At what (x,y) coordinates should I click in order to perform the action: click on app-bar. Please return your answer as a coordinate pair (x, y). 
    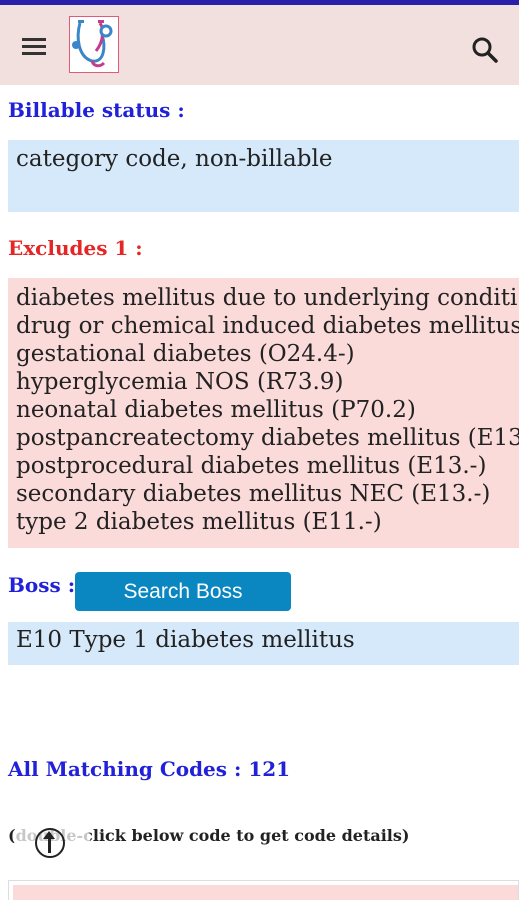
    Looking at the image, I should click on (259, 45).